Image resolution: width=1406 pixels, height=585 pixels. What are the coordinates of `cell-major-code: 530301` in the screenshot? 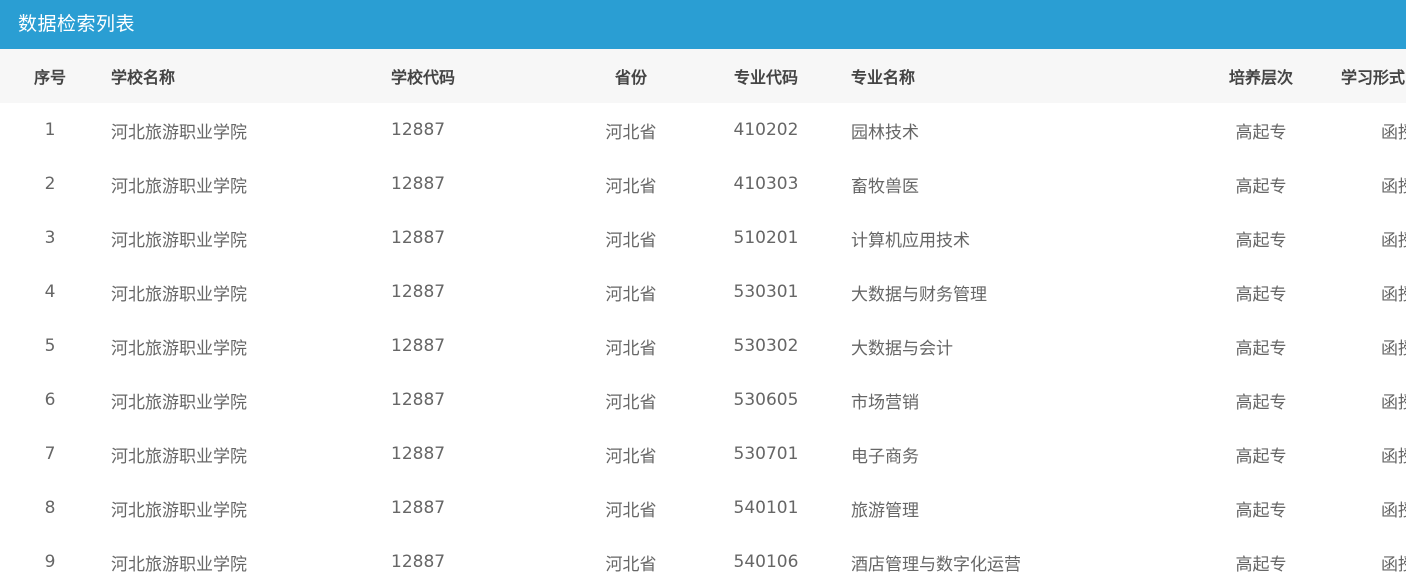 It's located at (766, 292).